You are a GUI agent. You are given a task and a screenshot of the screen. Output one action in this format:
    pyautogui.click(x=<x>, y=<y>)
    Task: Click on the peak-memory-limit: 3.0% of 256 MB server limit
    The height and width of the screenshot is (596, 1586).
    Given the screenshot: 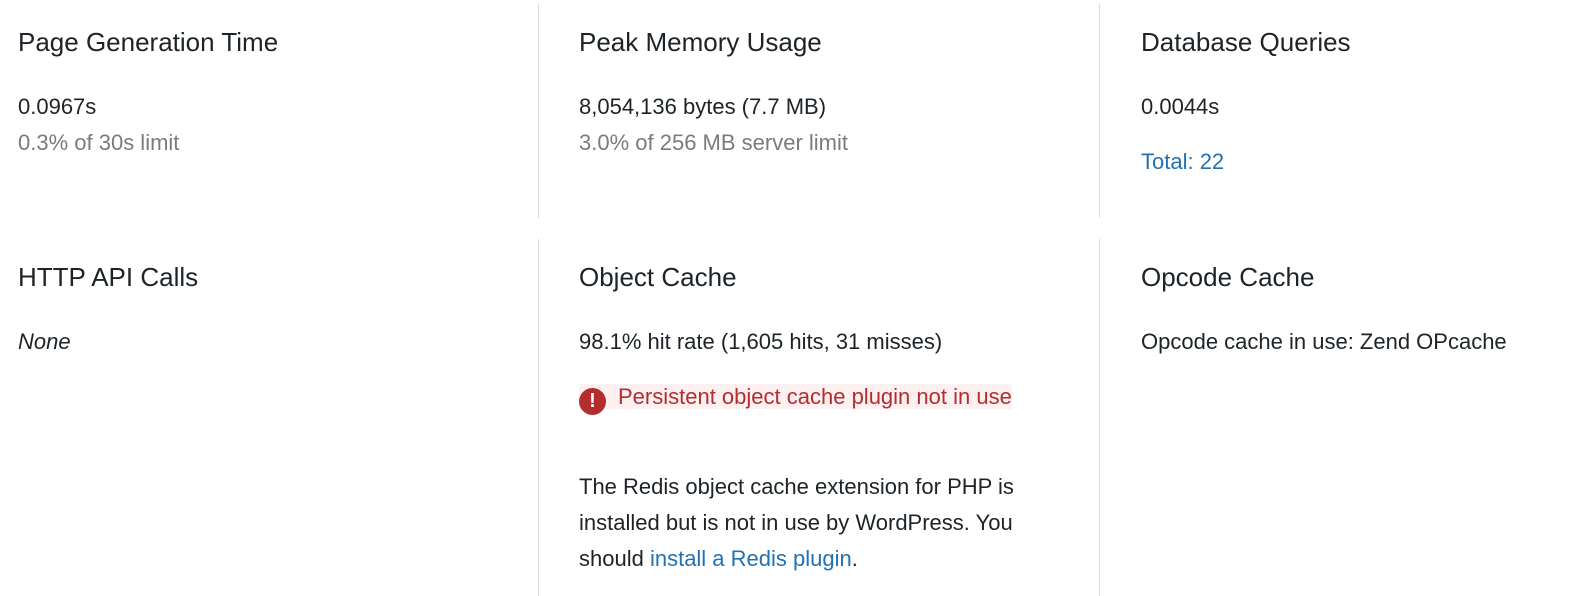 What is the action you would take?
    pyautogui.click(x=713, y=142)
    